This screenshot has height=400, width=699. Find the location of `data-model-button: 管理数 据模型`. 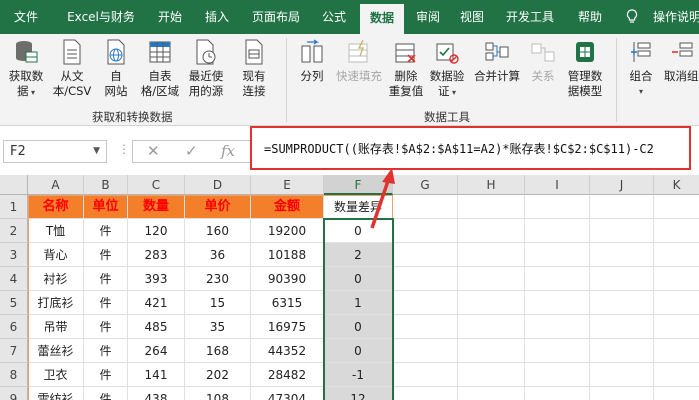

data-model-button: 管理数 据模型 is located at coordinates (585, 68).